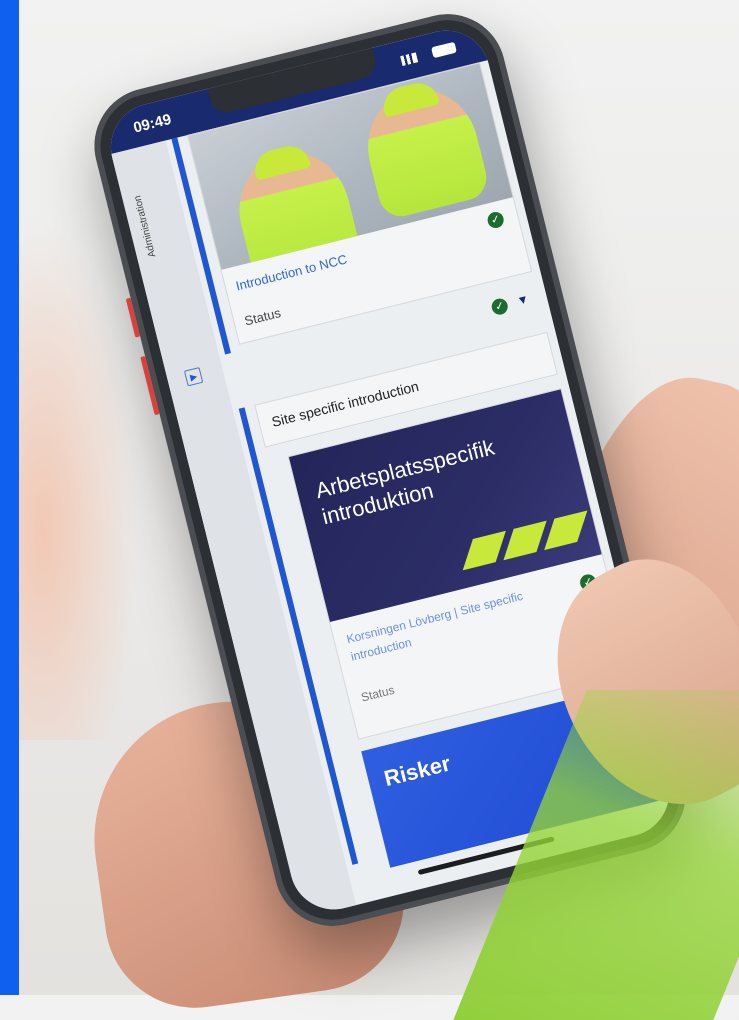  What do you see at coordinates (444, 50) in the screenshot?
I see `battery-icon` at bounding box center [444, 50].